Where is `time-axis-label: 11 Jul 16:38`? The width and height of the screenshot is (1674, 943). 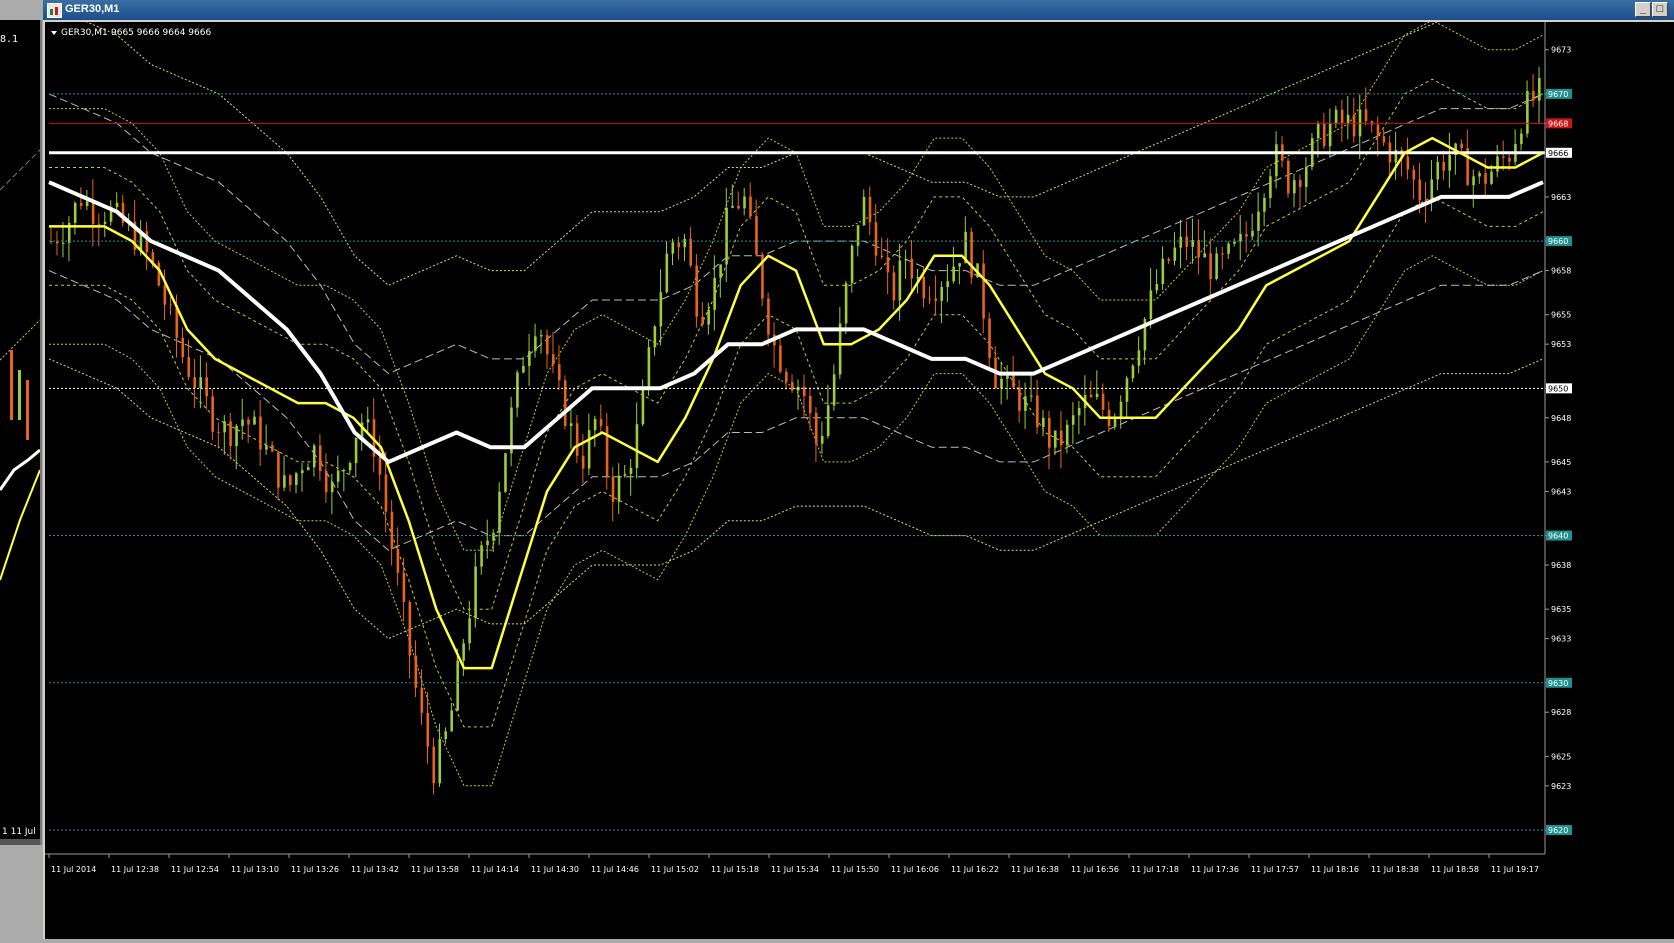
time-axis-label: 11 Jul 16:38 is located at coordinates (1035, 869).